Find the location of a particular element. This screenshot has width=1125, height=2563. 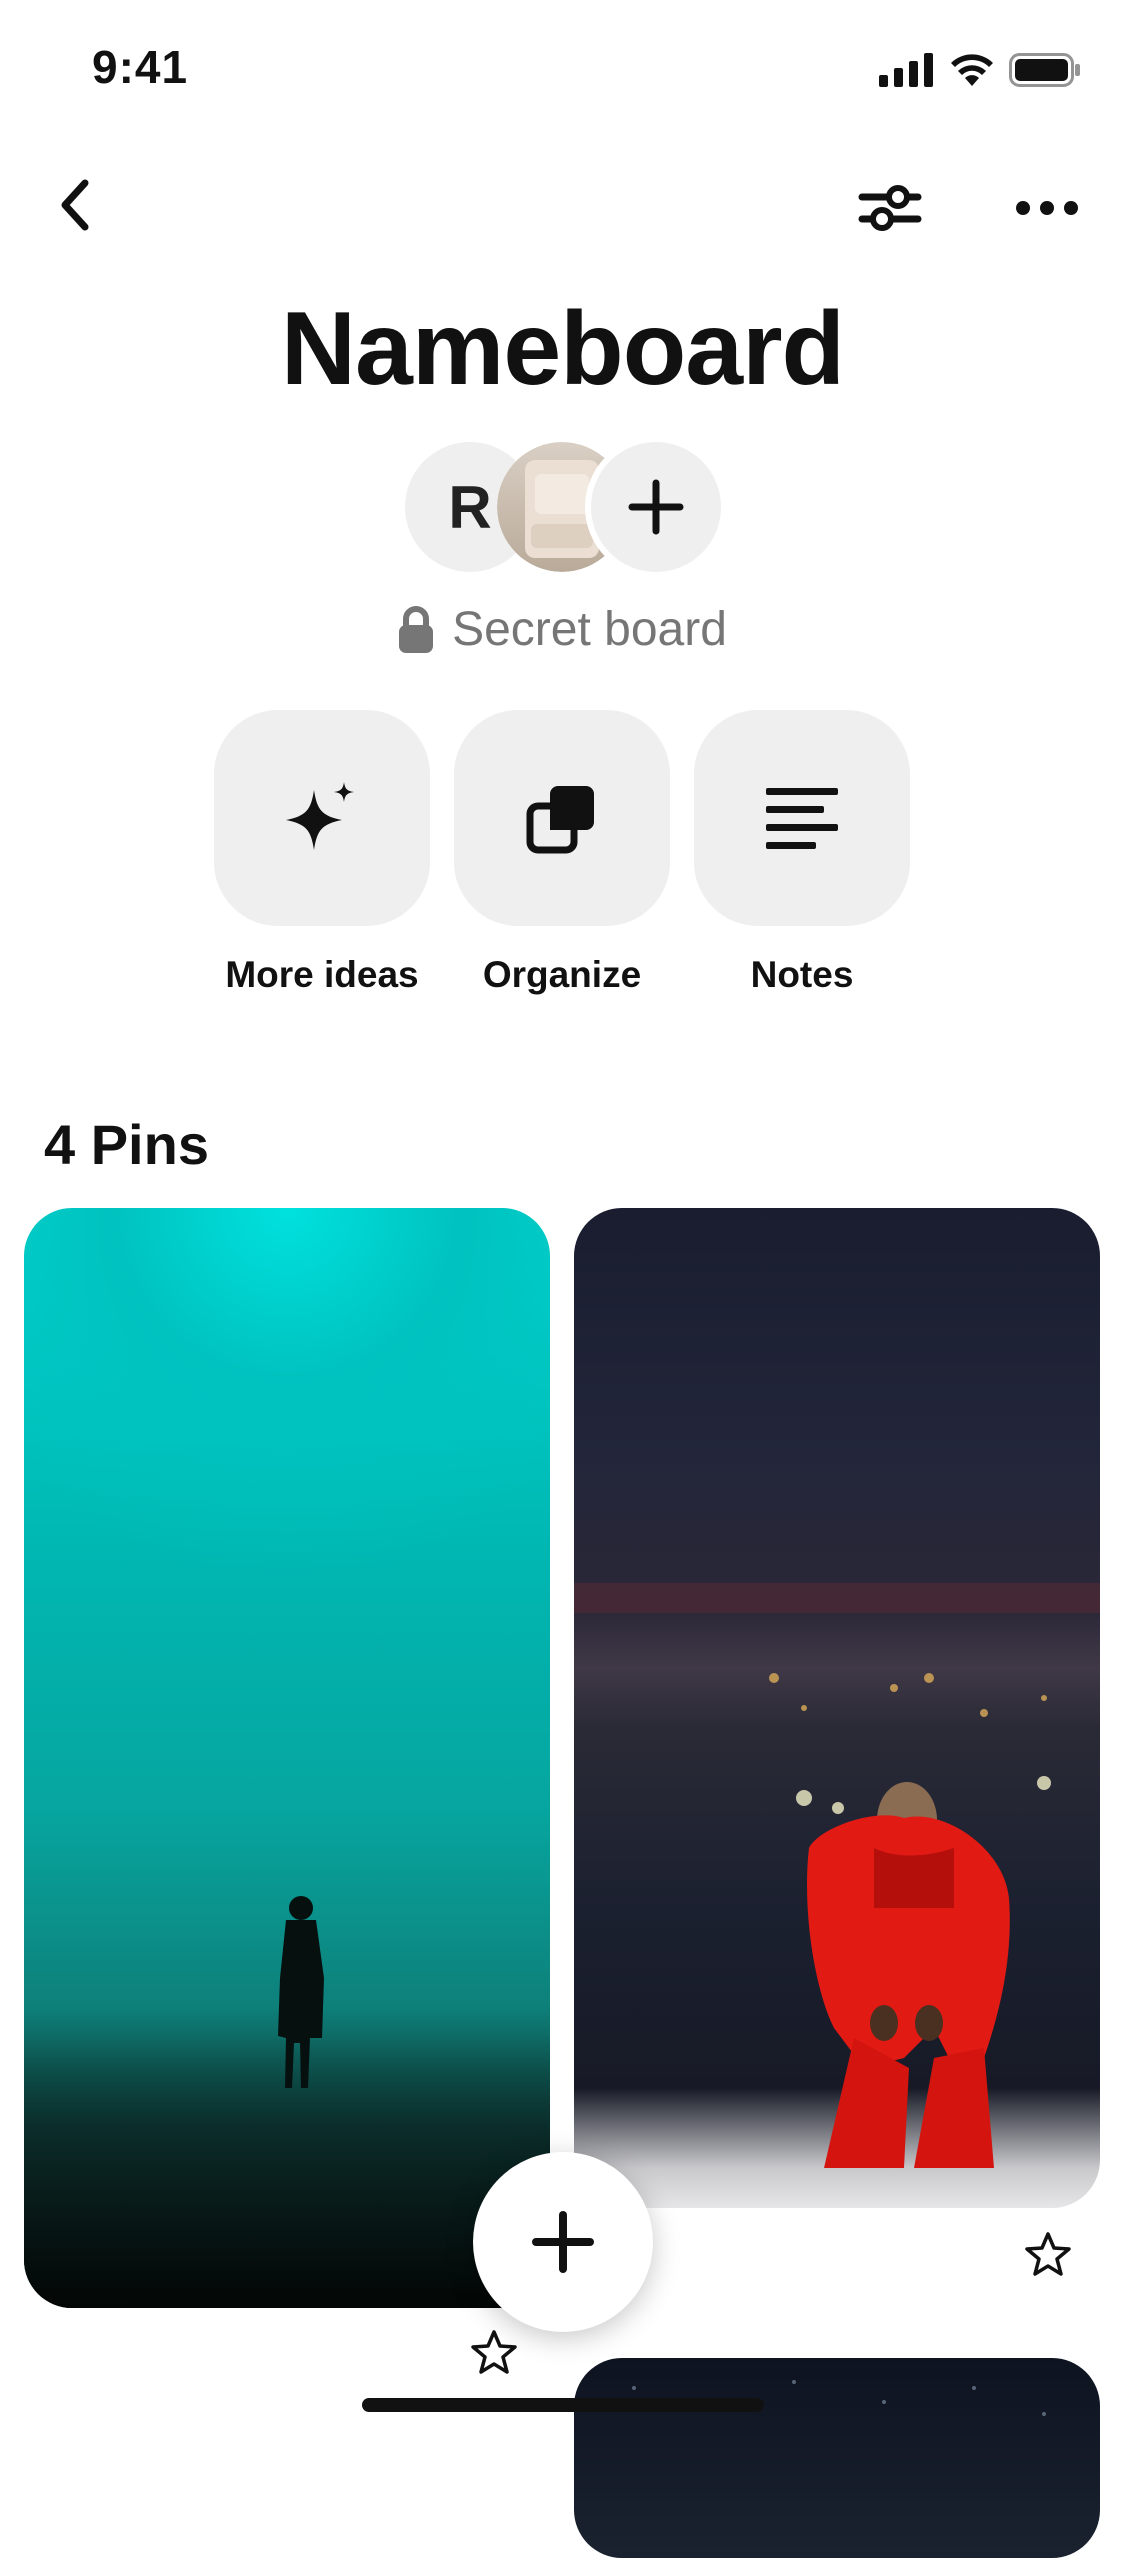

add-collaborator-button is located at coordinates (656, 507).